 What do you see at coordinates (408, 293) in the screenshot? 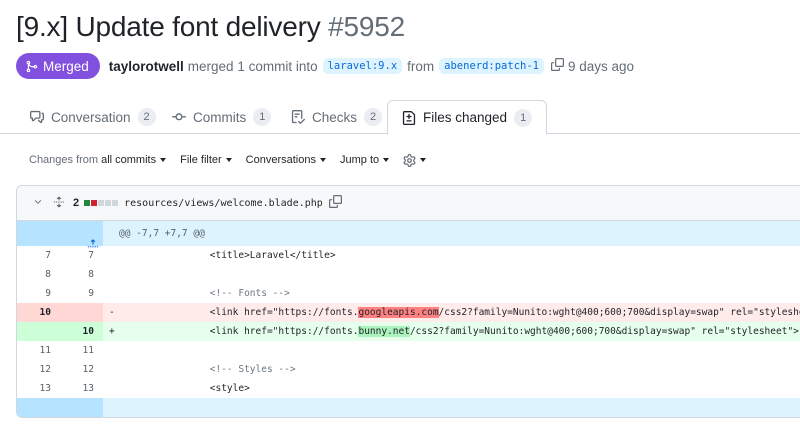
I see `diff-line: 9 9 <!-- Fonts -->` at bounding box center [408, 293].